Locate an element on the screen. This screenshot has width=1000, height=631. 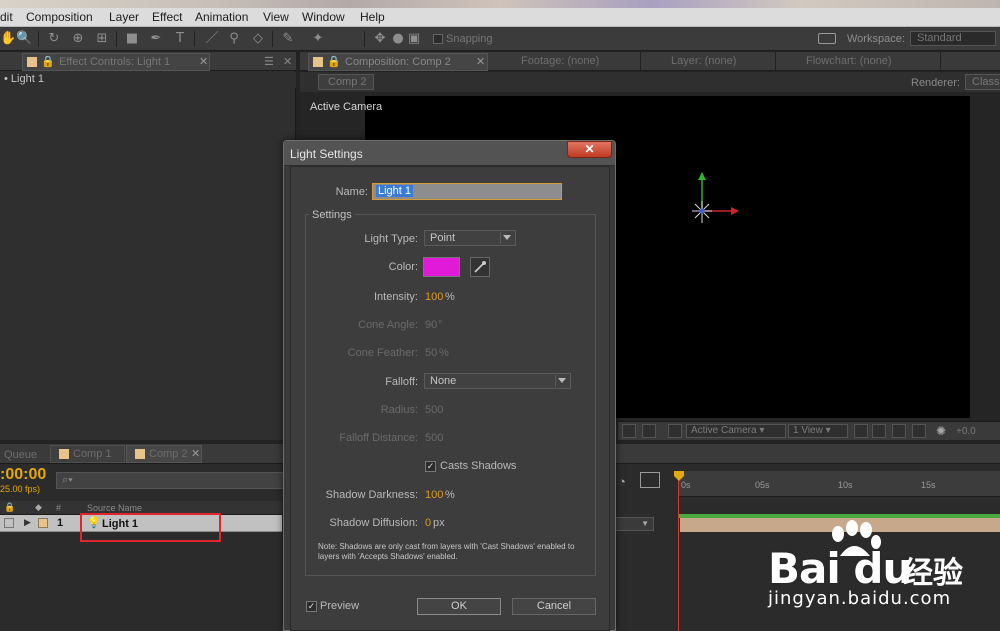
renderer-select: Classi is located at coordinates (982, 82).